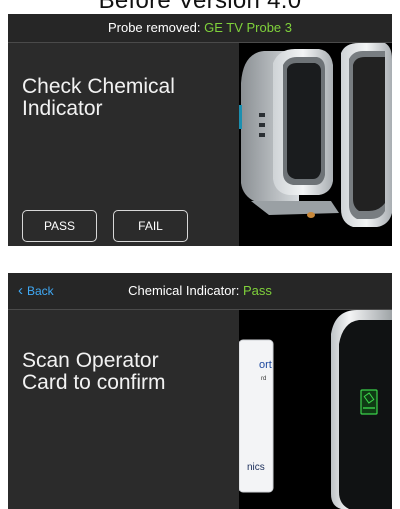 The width and height of the screenshot is (400, 509). Describe the element at coordinates (256, 467) in the screenshot. I see `card-text-3: nics` at that location.